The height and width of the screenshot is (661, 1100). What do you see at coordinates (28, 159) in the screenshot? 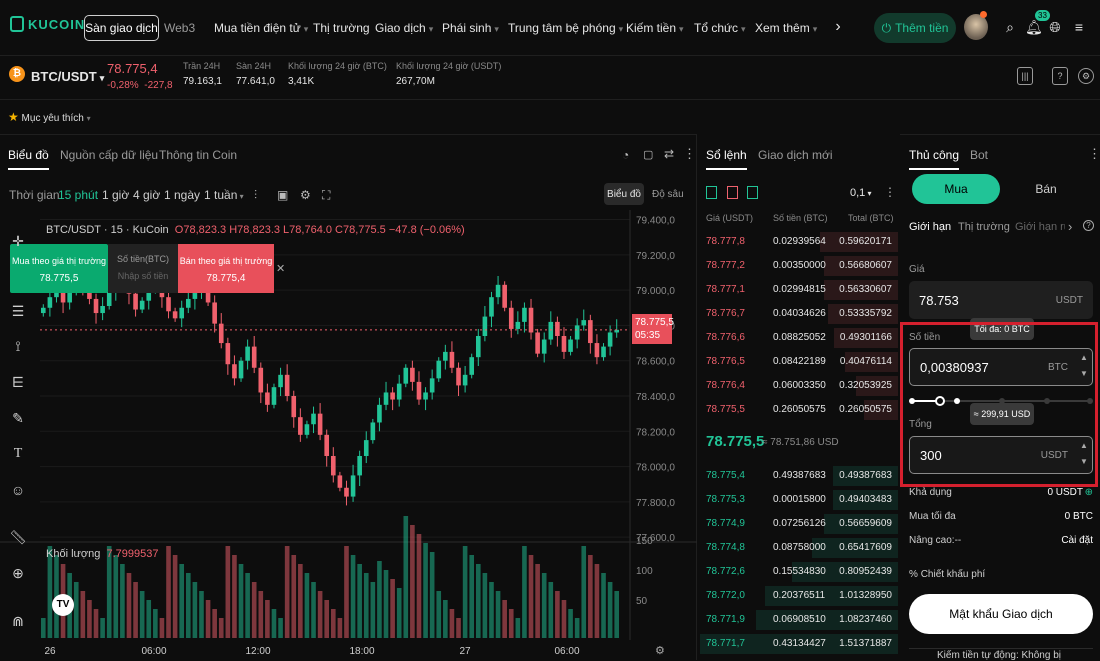
I see `tab-chart: Biểu đồ` at bounding box center [28, 159].